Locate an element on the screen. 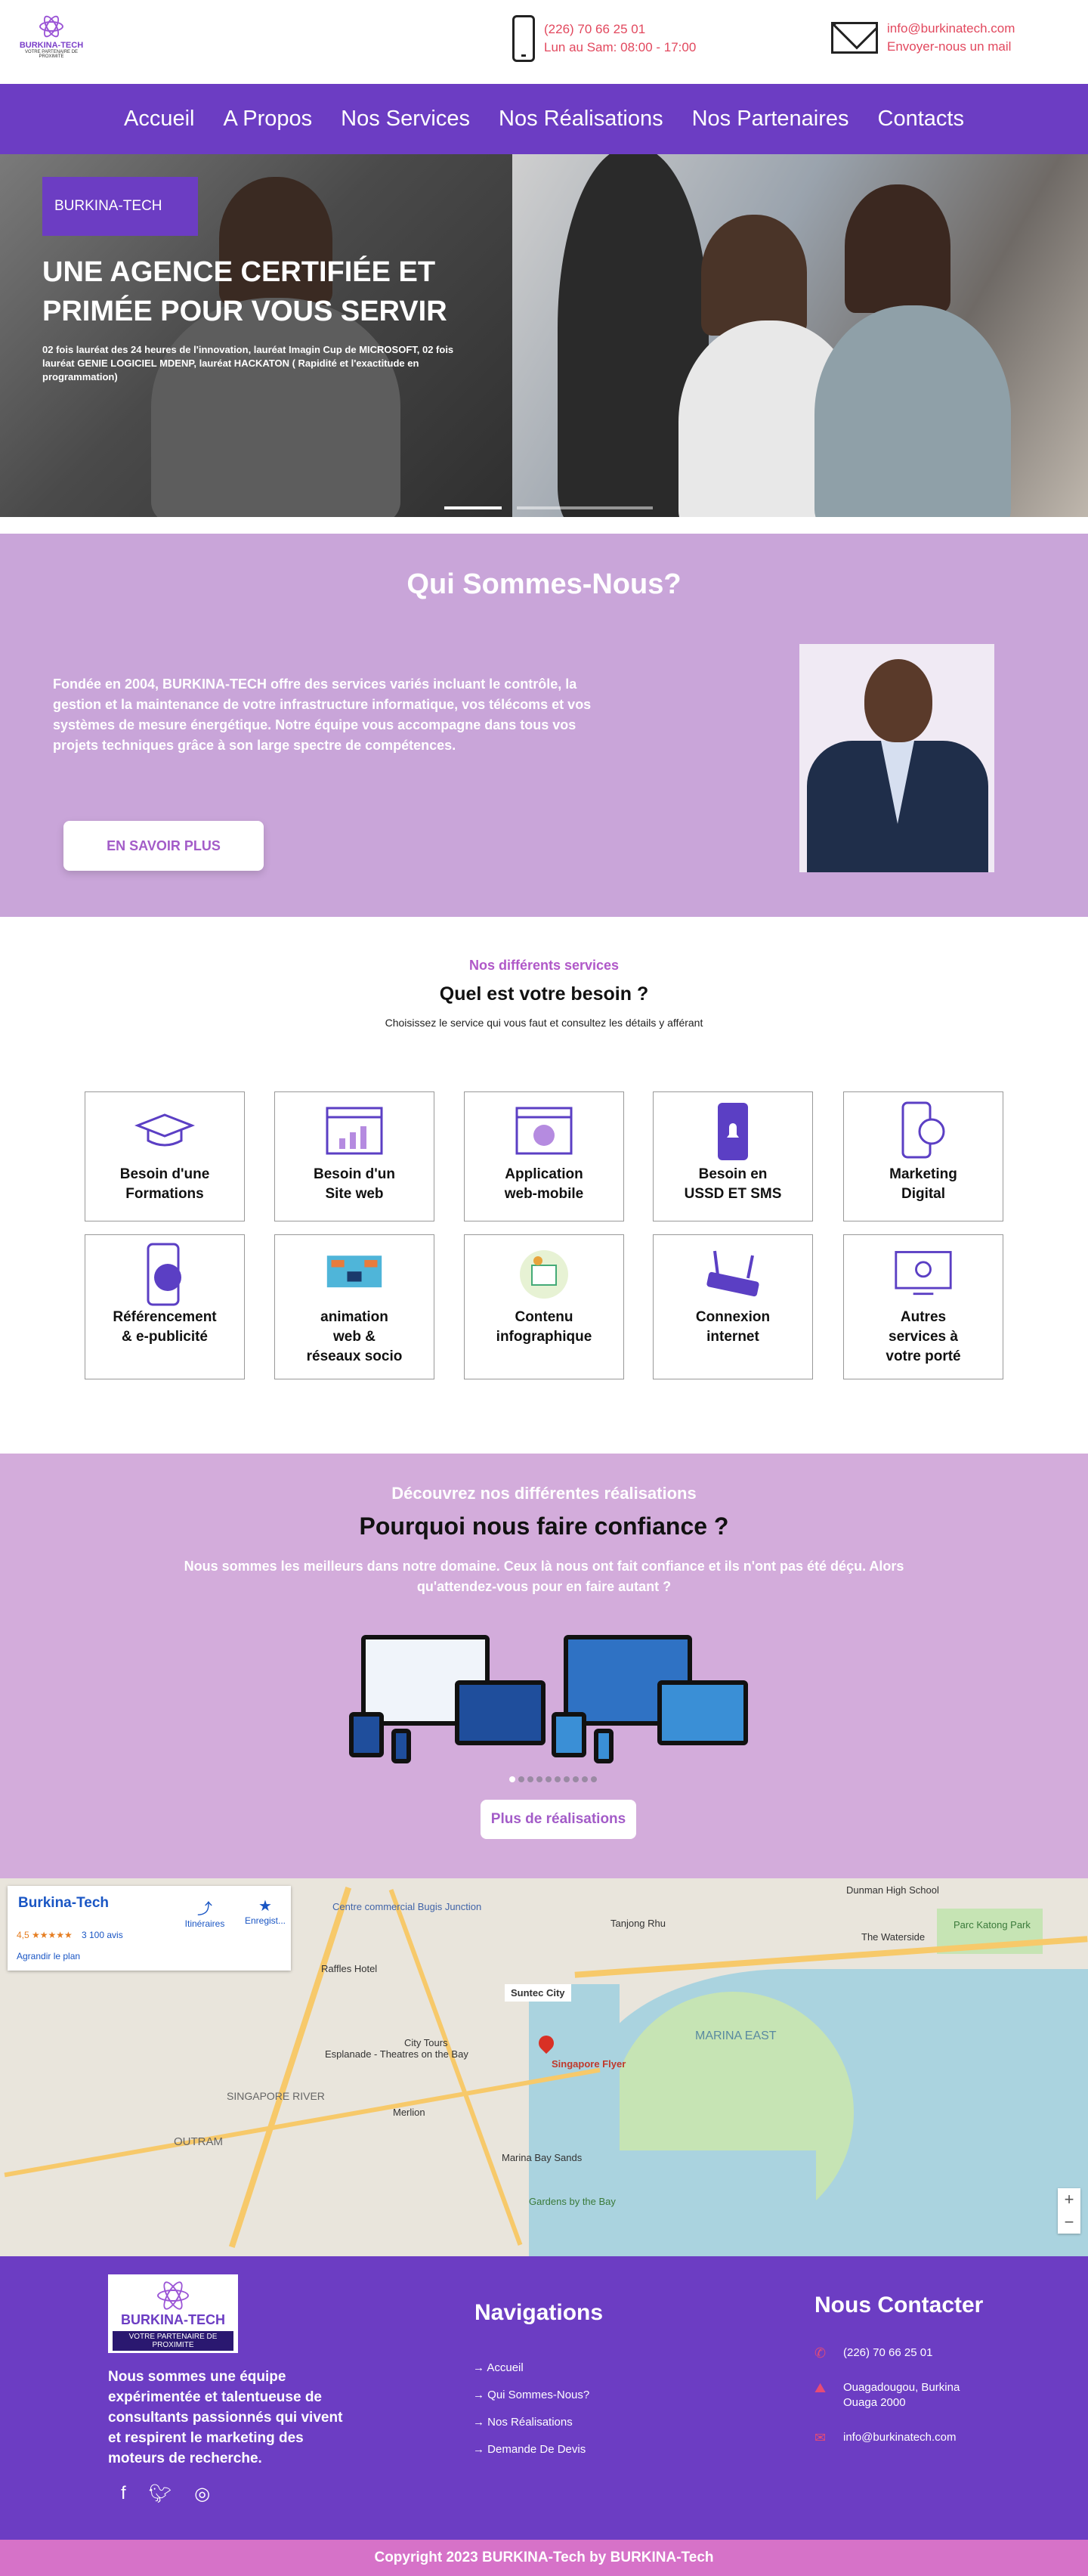 Image resolution: width=1088 pixels, height=2576 pixels. map-label: Dunman High School is located at coordinates (892, 1890).